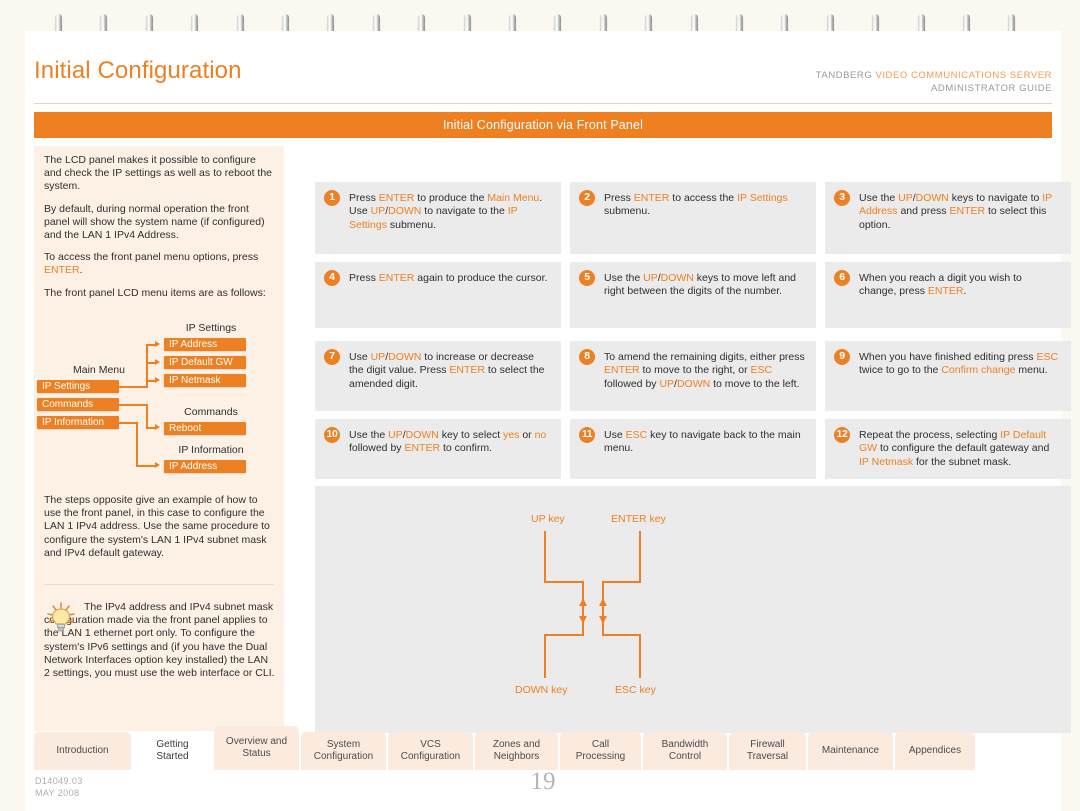 The image size is (1080, 811). Describe the element at coordinates (963, 75) in the screenshot. I see `brand-product: VIDEO COMMUNICATIONS SERVER` at that location.